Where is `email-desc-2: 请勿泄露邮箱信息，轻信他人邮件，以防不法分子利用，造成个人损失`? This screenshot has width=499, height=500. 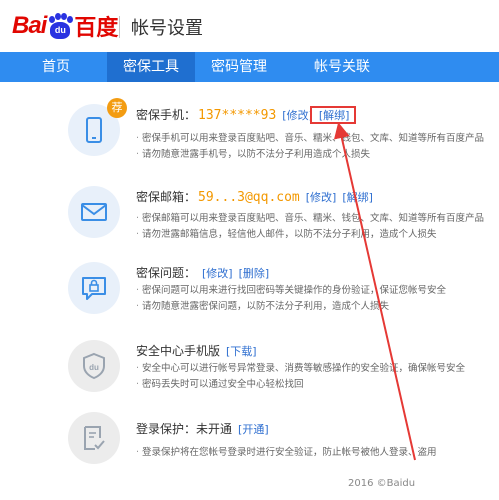 email-desc-2: 请勿泄露邮箱信息，轻信他人邮件，以防不法分子利用，造成个人损失 is located at coordinates (286, 233).